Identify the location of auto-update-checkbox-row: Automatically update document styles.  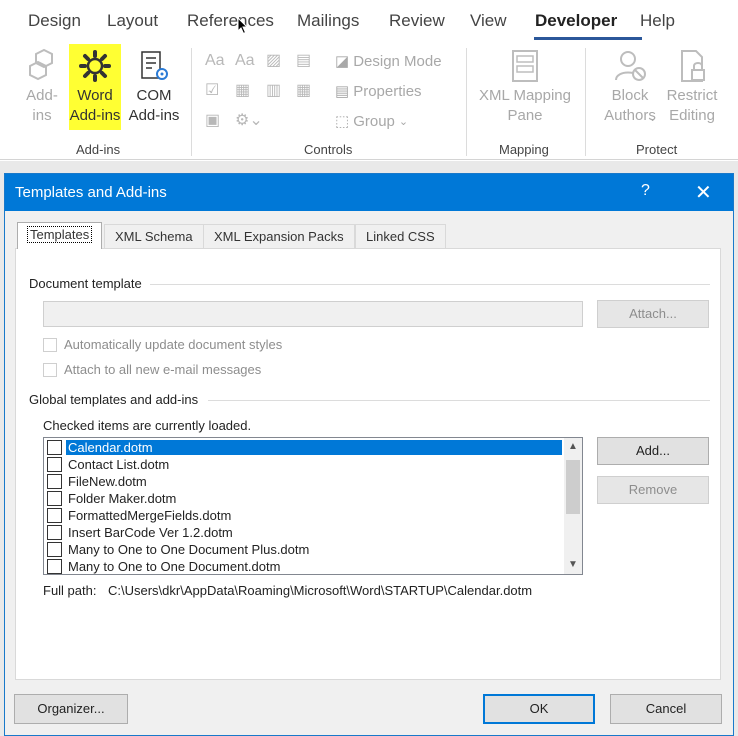
(162, 344).